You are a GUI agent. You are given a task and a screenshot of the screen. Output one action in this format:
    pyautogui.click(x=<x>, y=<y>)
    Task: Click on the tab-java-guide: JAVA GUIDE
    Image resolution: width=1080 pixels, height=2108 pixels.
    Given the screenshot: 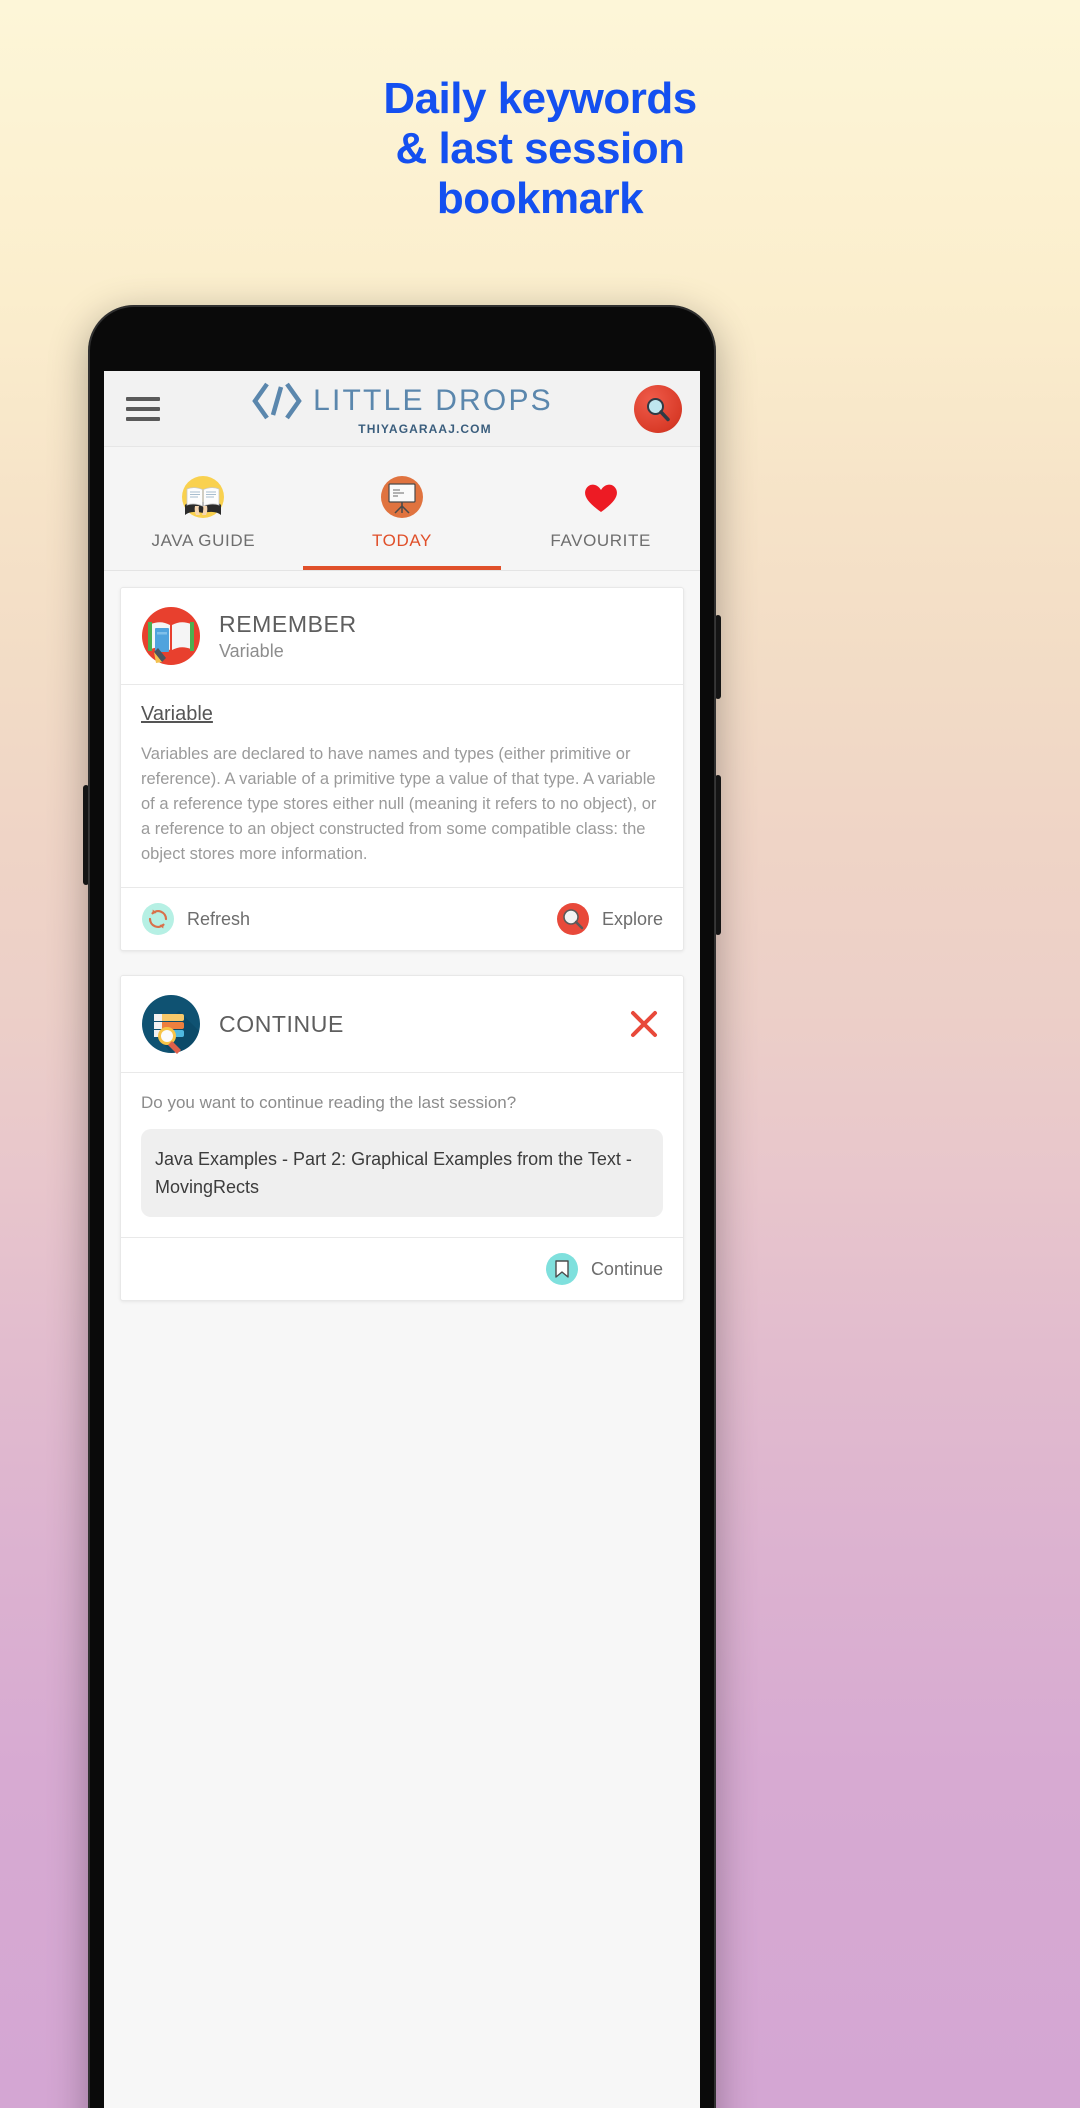 What is the action you would take?
    pyautogui.click(x=203, y=508)
    